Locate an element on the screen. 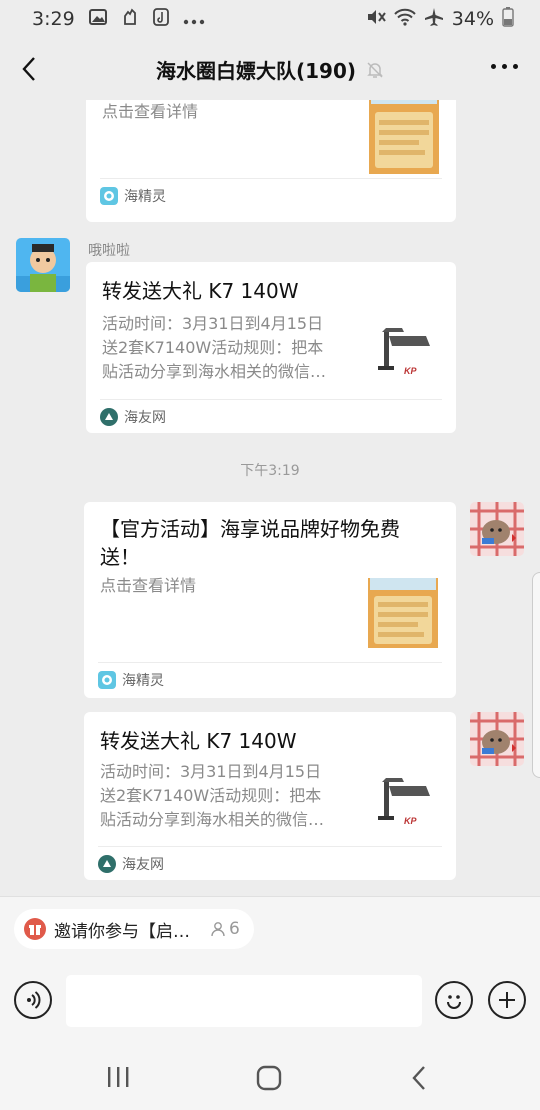 The width and height of the screenshot is (540, 1110). battery-percent: 34% is located at coordinates (472, 19).